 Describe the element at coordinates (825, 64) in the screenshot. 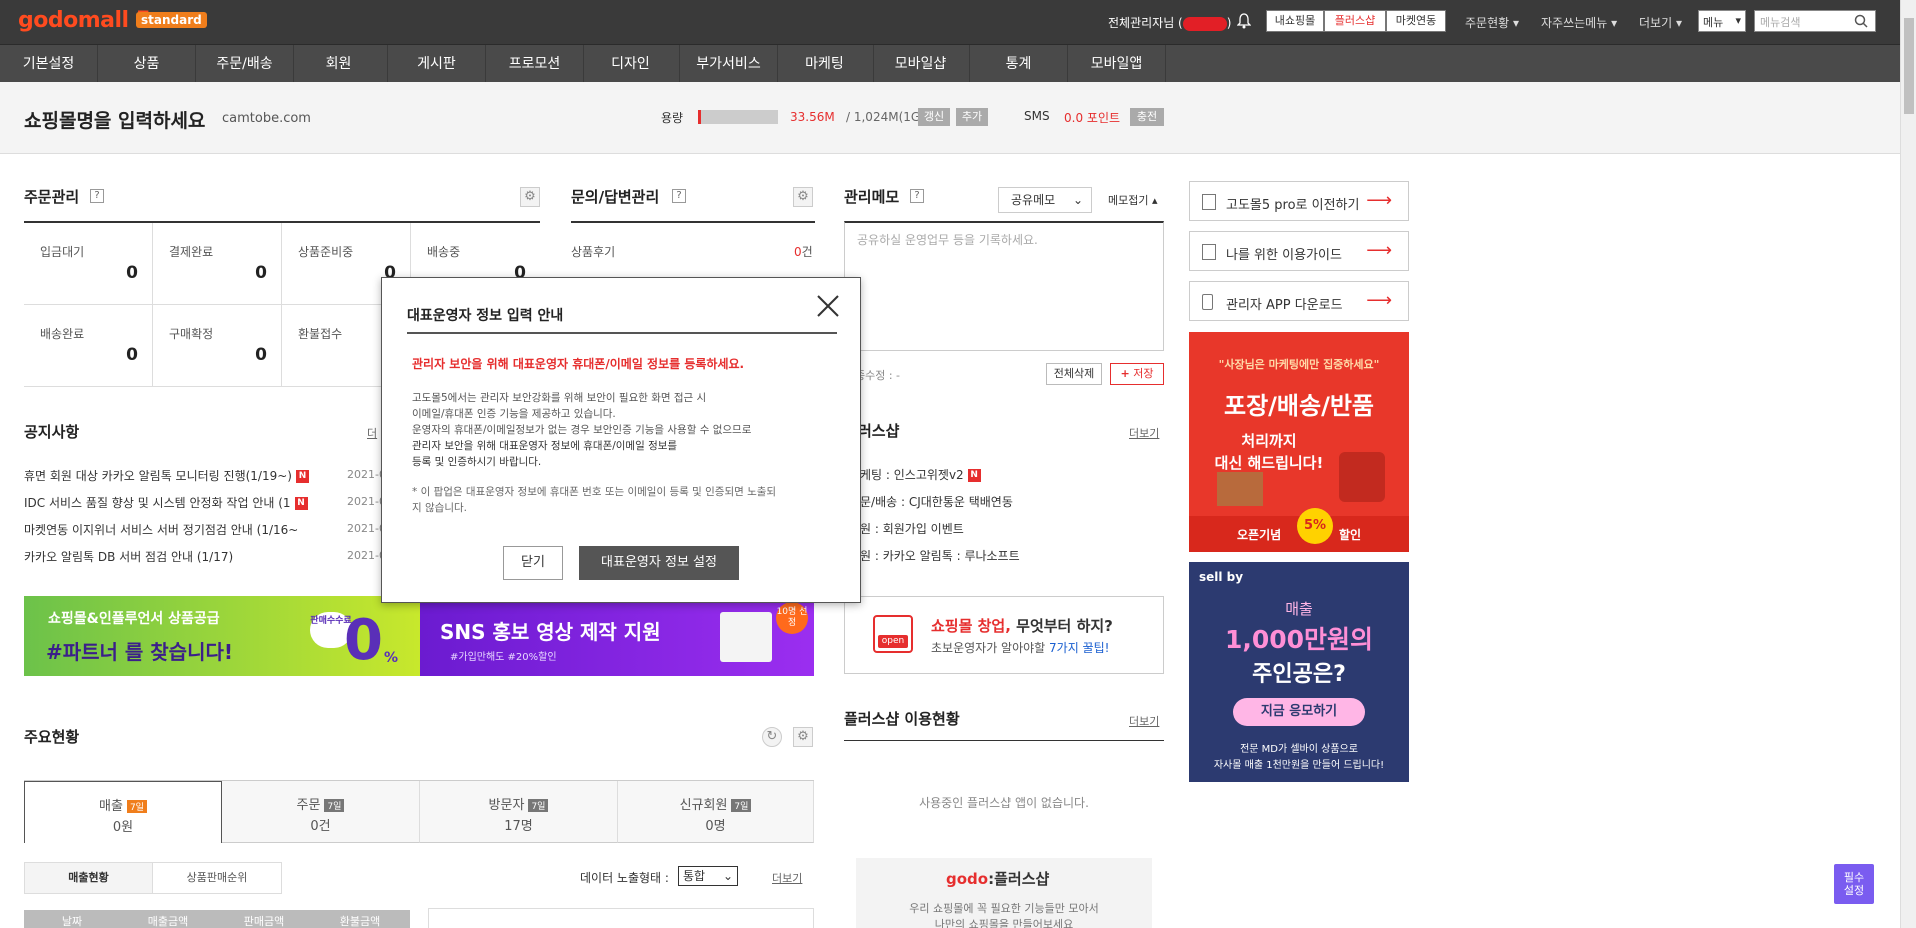

I see `nav-marketing: 마케팅` at that location.